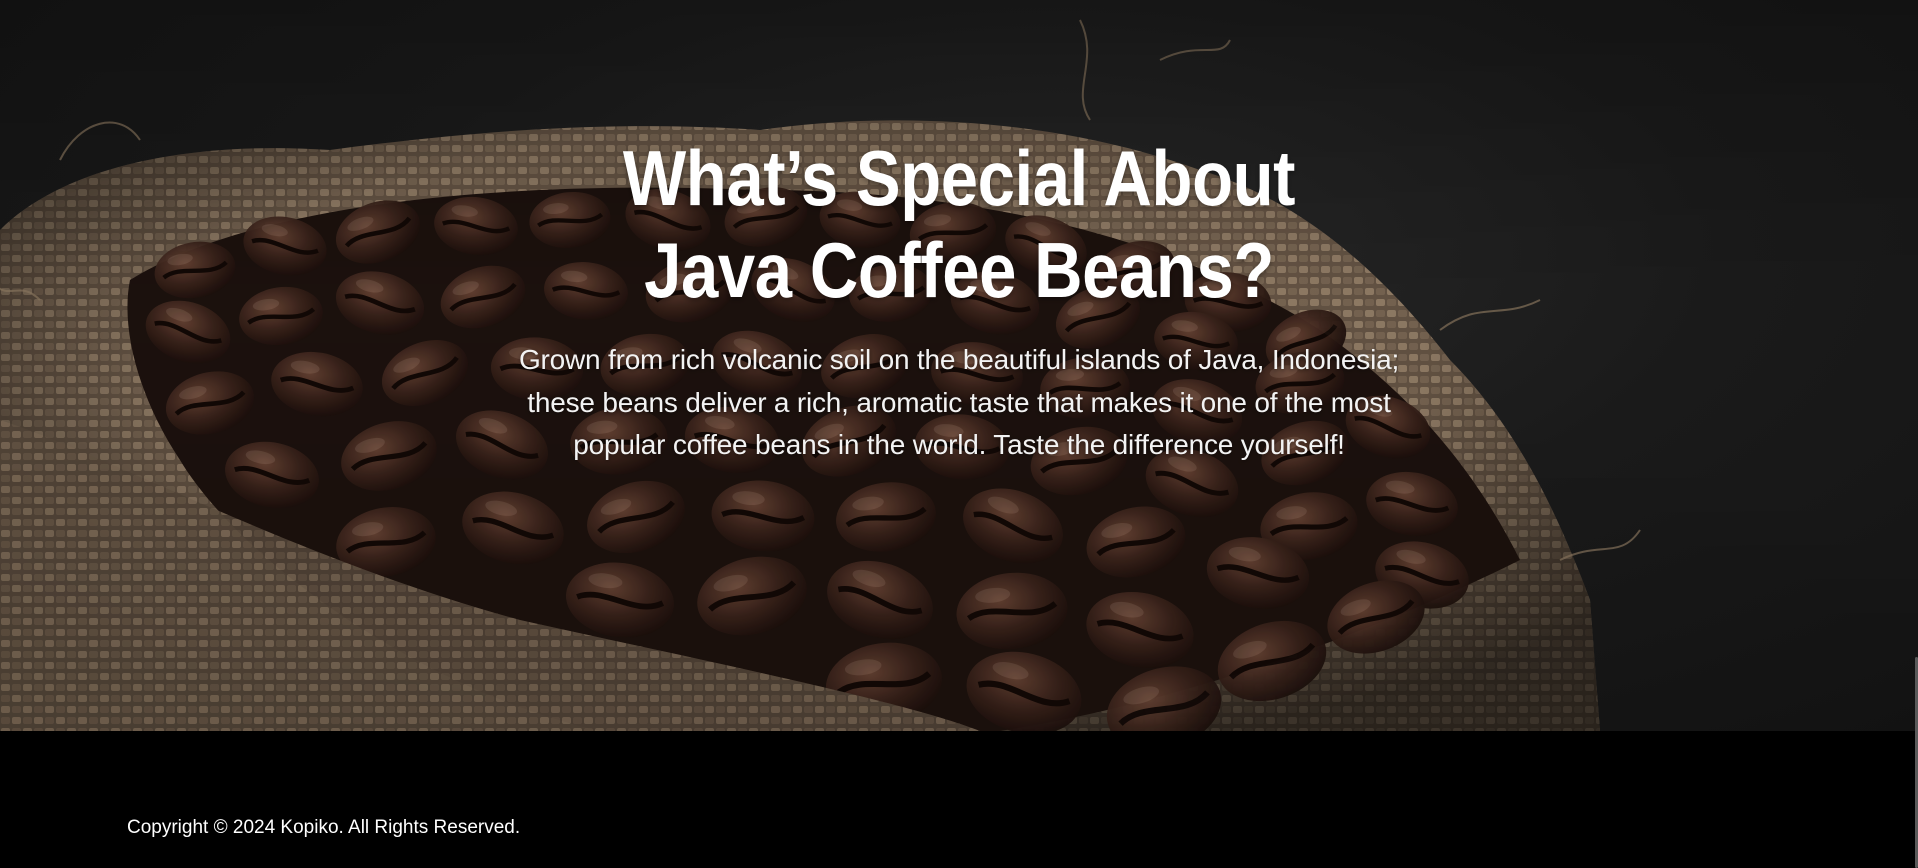  What do you see at coordinates (959, 270) in the screenshot?
I see `hero-title-line2: Java Coffee Beans?` at bounding box center [959, 270].